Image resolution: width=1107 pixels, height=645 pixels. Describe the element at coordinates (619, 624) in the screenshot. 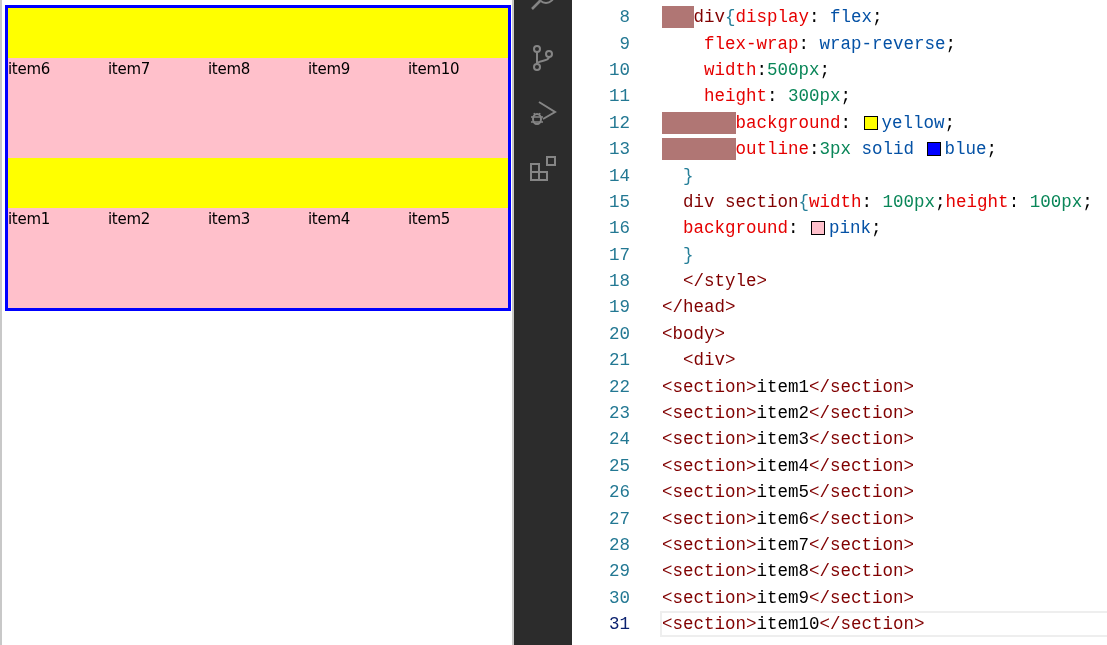

I see `line-number: 31` at that location.